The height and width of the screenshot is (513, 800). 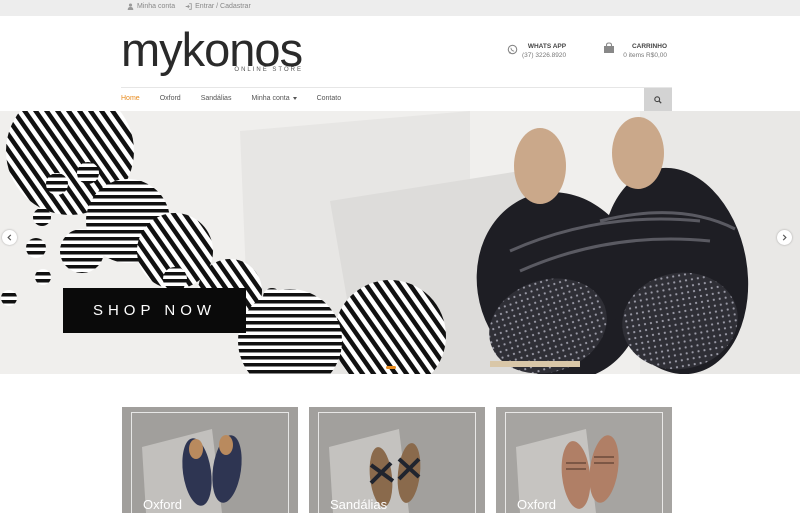 I want to click on nav-item-minha-conta: Minha conta, so click(x=274, y=98).